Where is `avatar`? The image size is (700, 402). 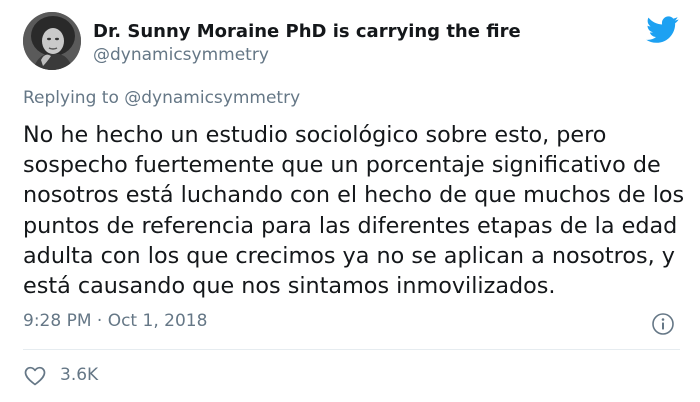 avatar is located at coordinates (52, 41).